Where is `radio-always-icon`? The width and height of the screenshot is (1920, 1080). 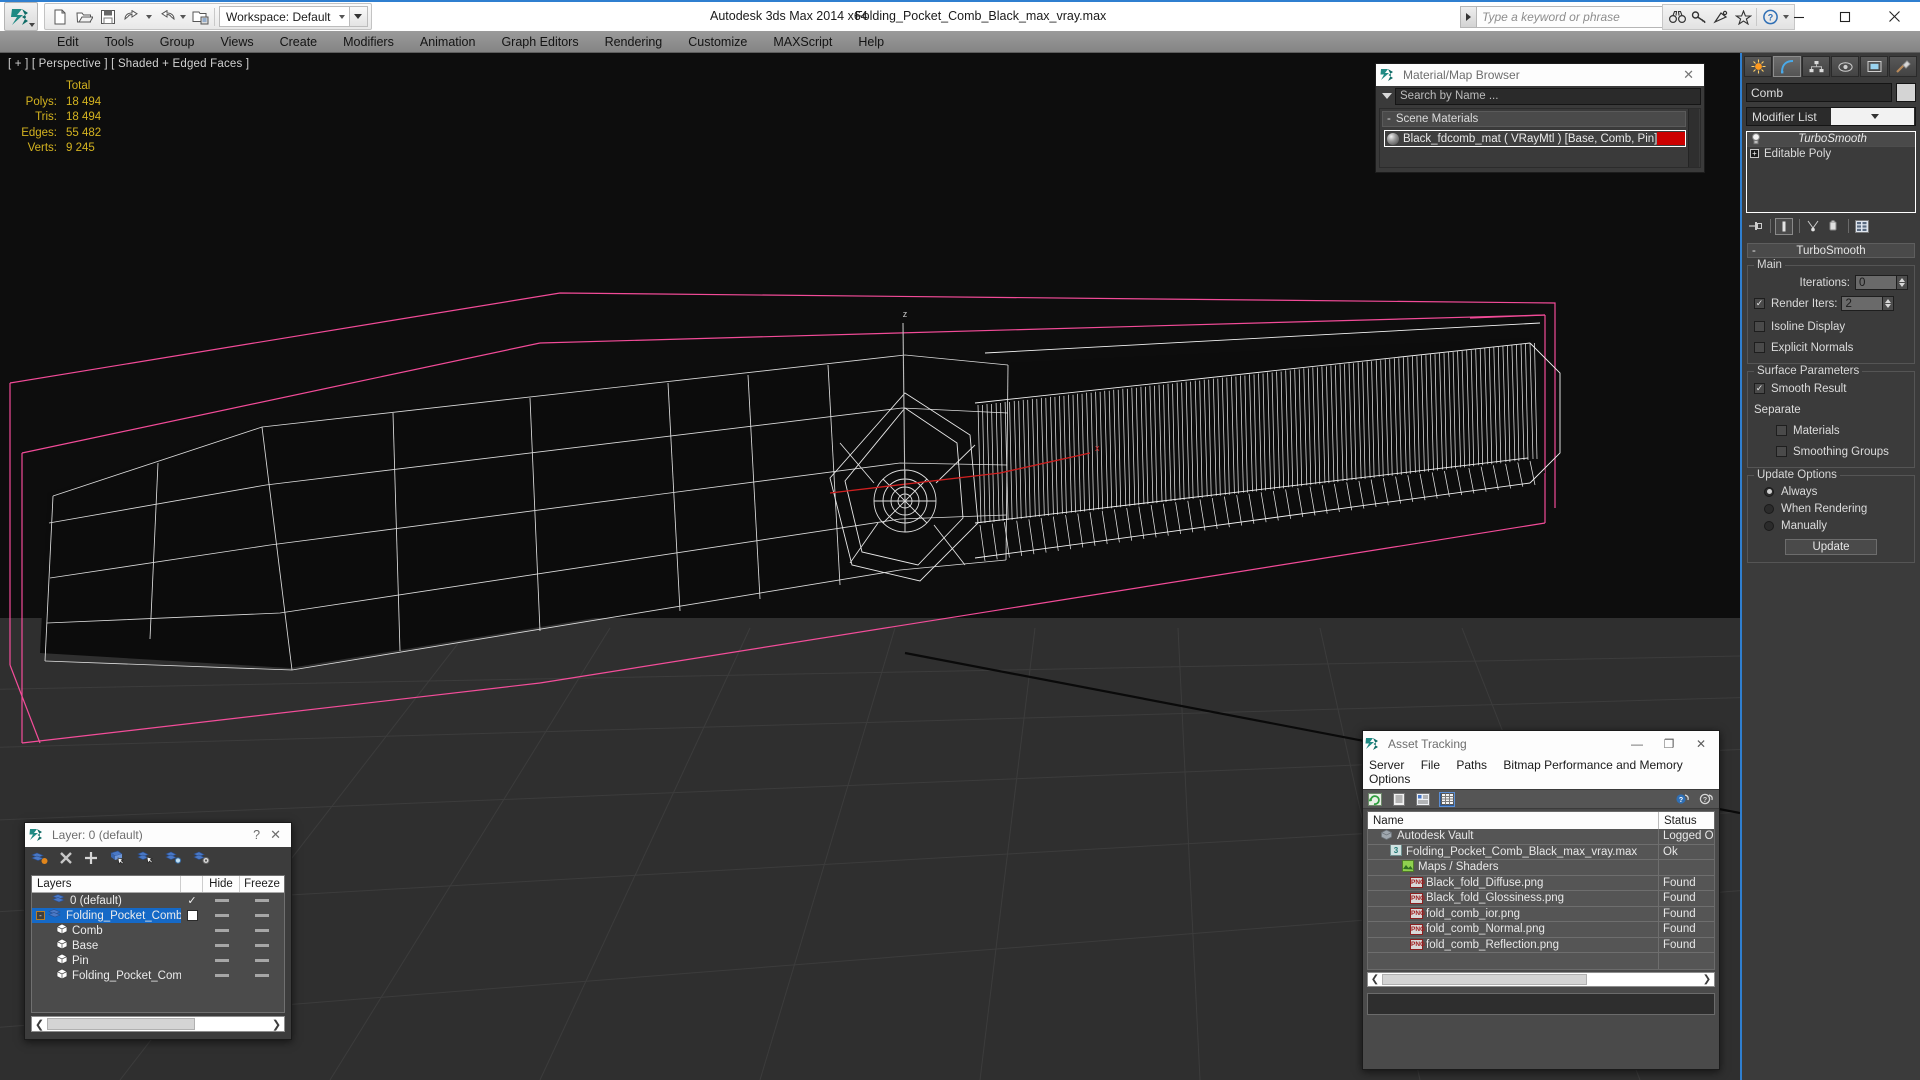 radio-always-icon is located at coordinates (1769, 491).